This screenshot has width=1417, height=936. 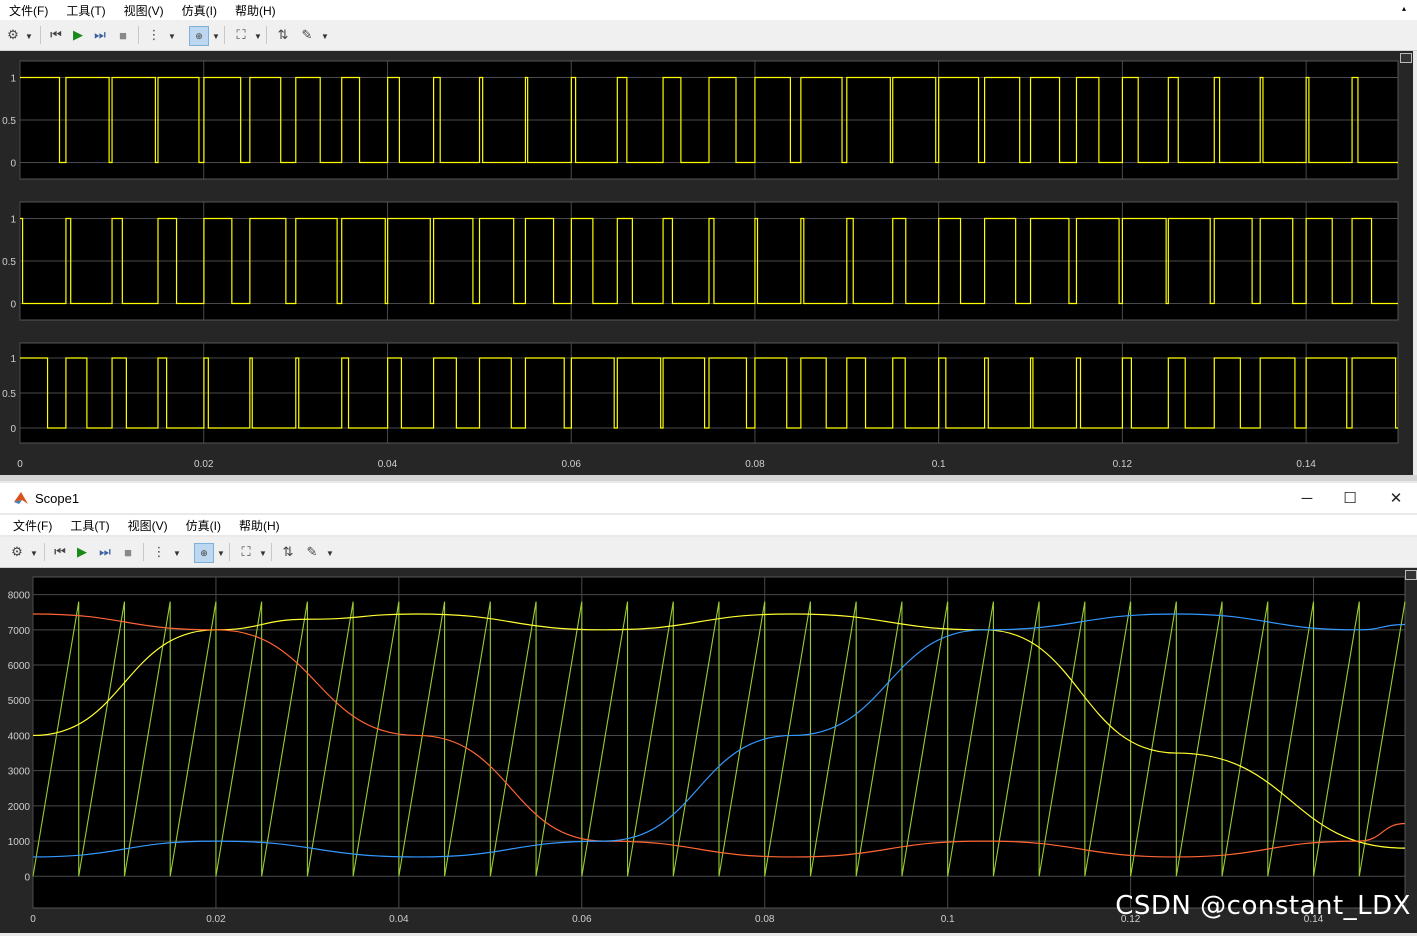 What do you see at coordinates (19, 736) in the screenshot?
I see `y-tick-label: 4000` at bounding box center [19, 736].